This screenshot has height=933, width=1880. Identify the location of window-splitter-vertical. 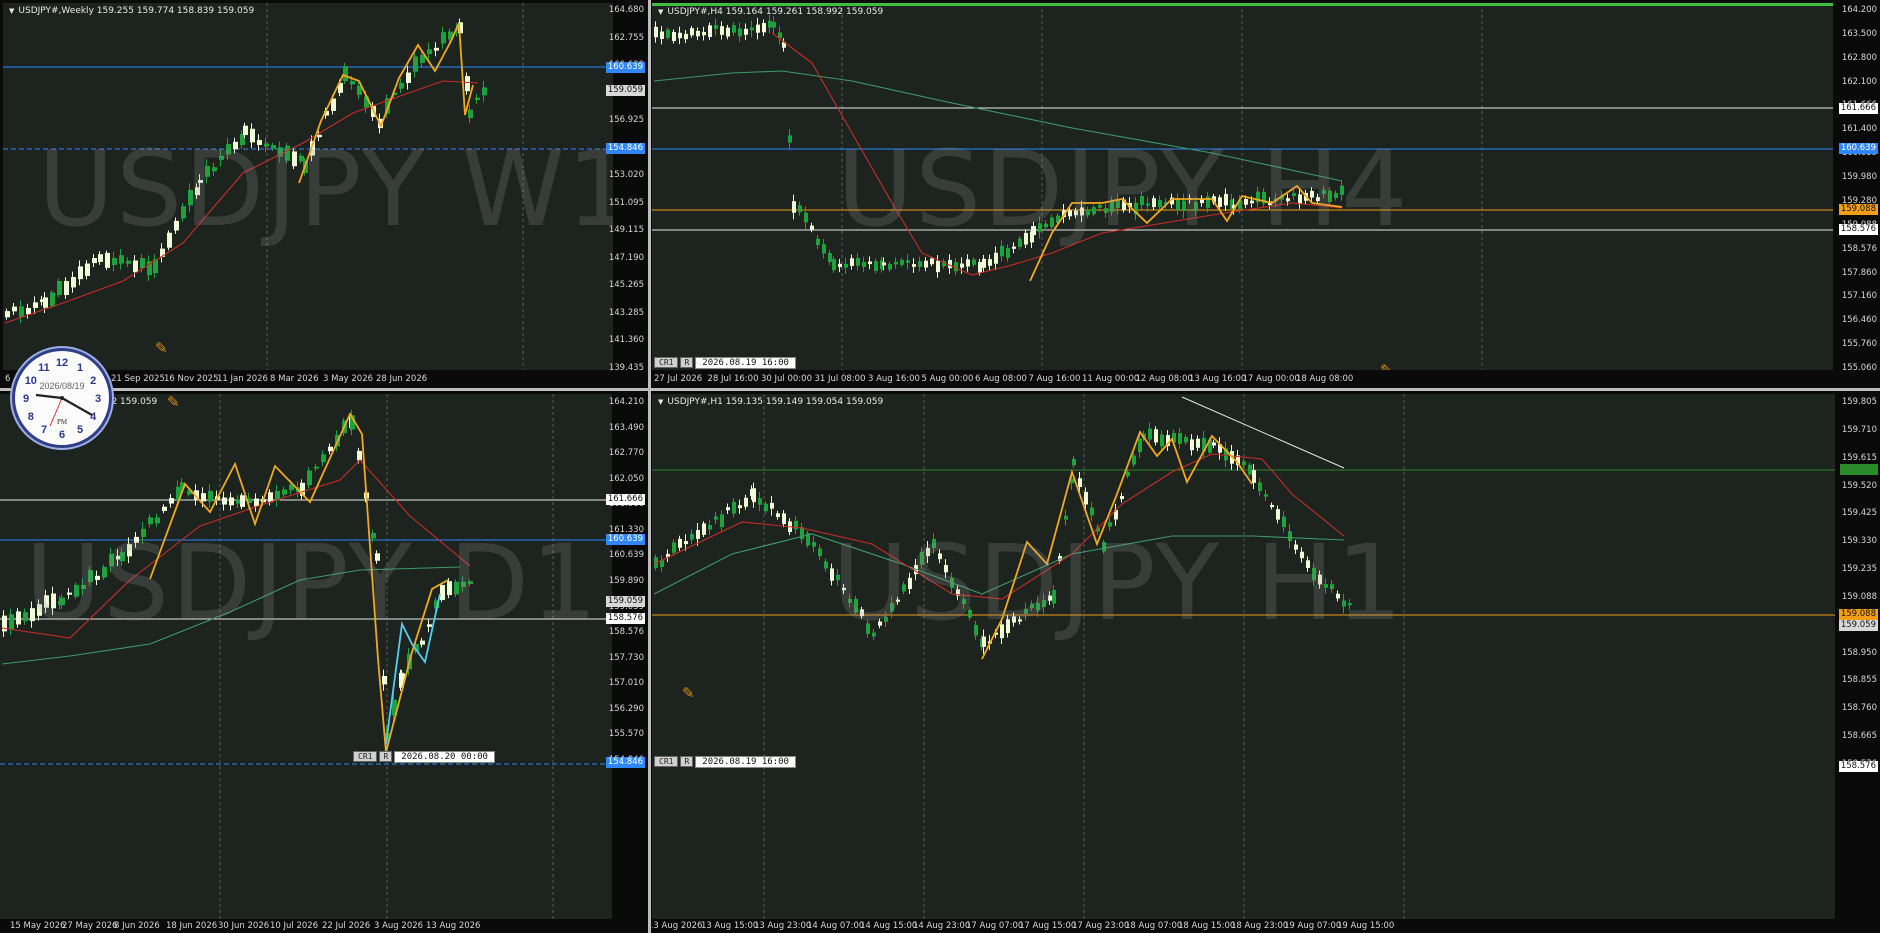
(649, 466).